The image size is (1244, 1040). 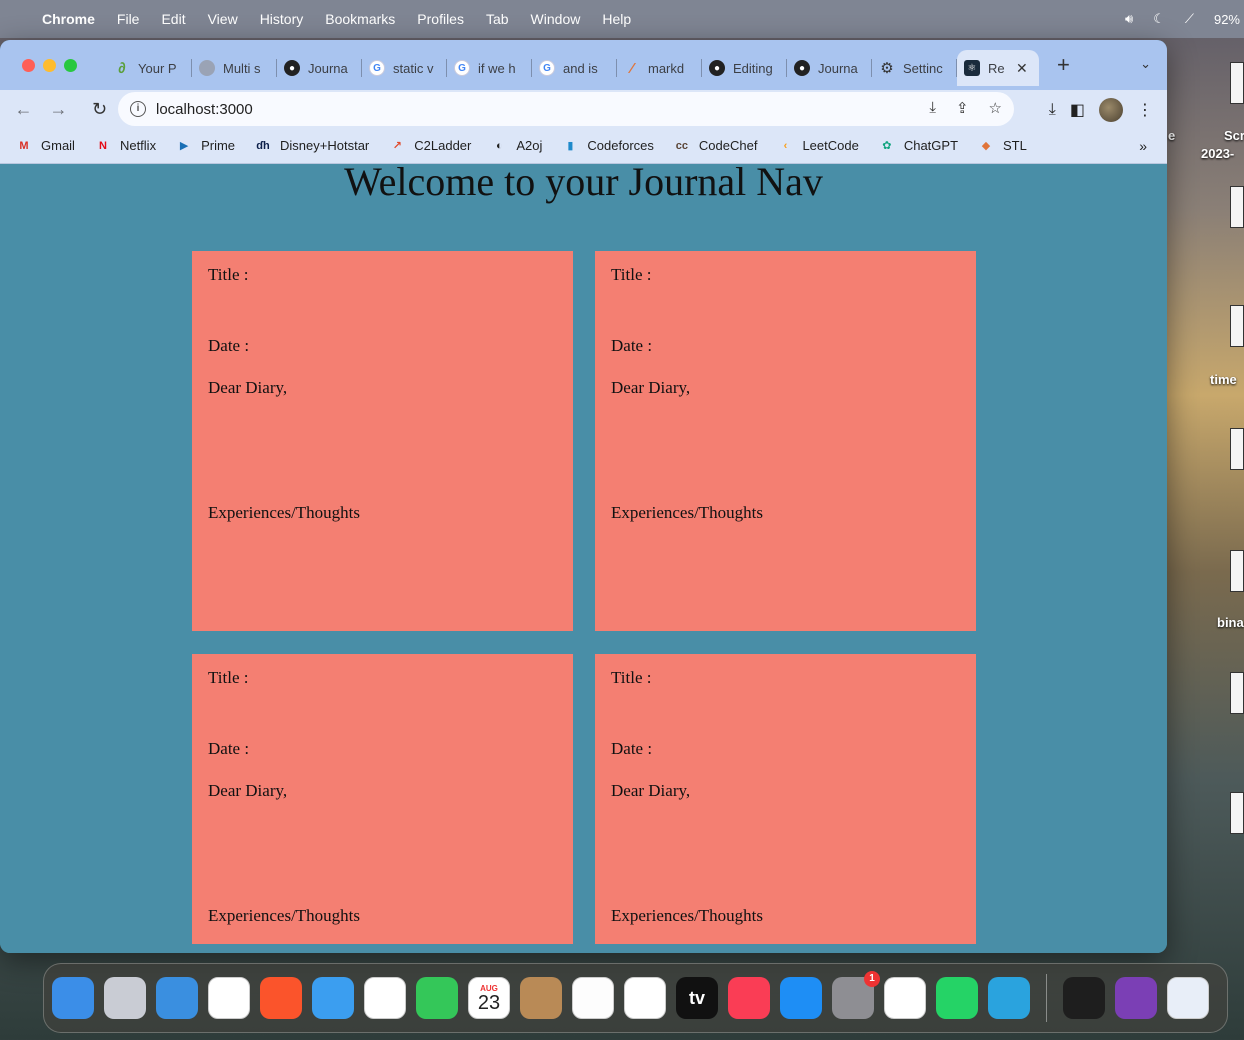 What do you see at coordinates (319, 68) in the screenshot?
I see `tab-2: ● Journa` at bounding box center [319, 68].